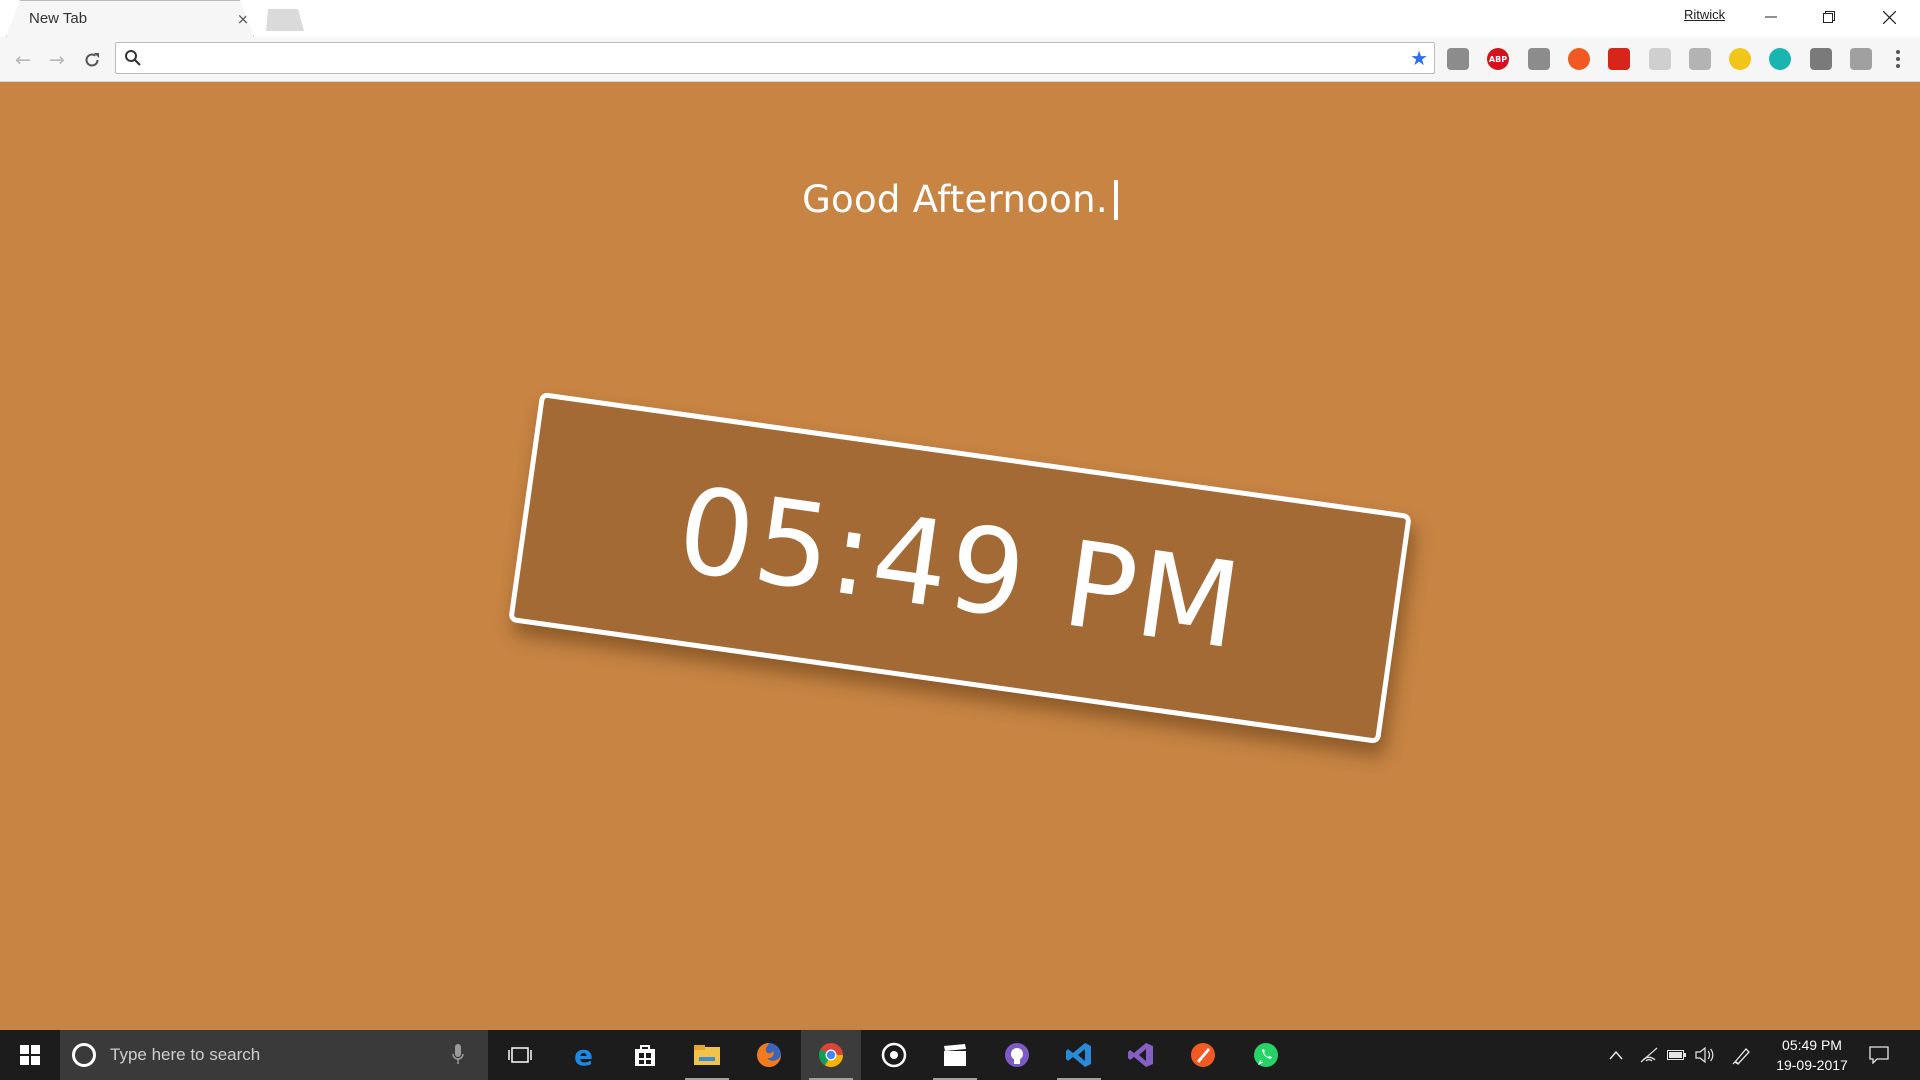 This screenshot has height=1080, width=1920. I want to click on reload-icon, so click(92, 60).